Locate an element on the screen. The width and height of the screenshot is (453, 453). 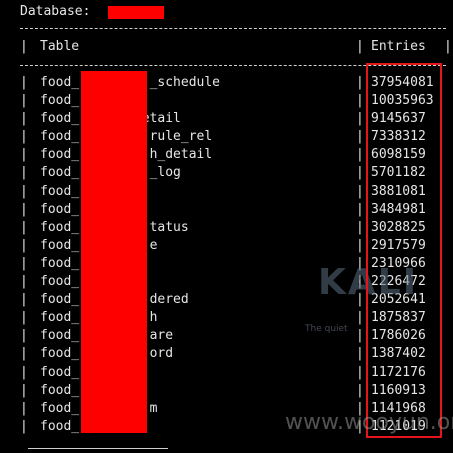
background-tagline-watermark: The quiet is located at coordinates (326, 329).